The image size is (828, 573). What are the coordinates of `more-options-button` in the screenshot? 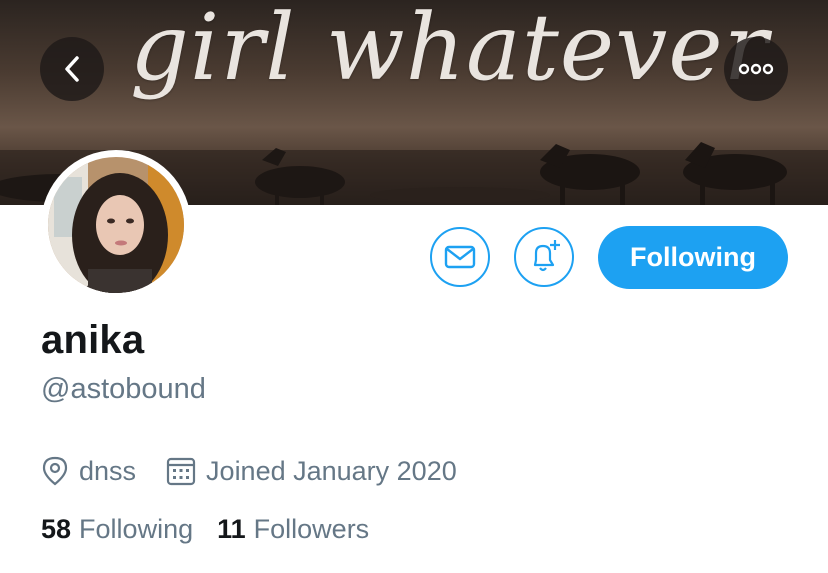 It's located at (756, 69).